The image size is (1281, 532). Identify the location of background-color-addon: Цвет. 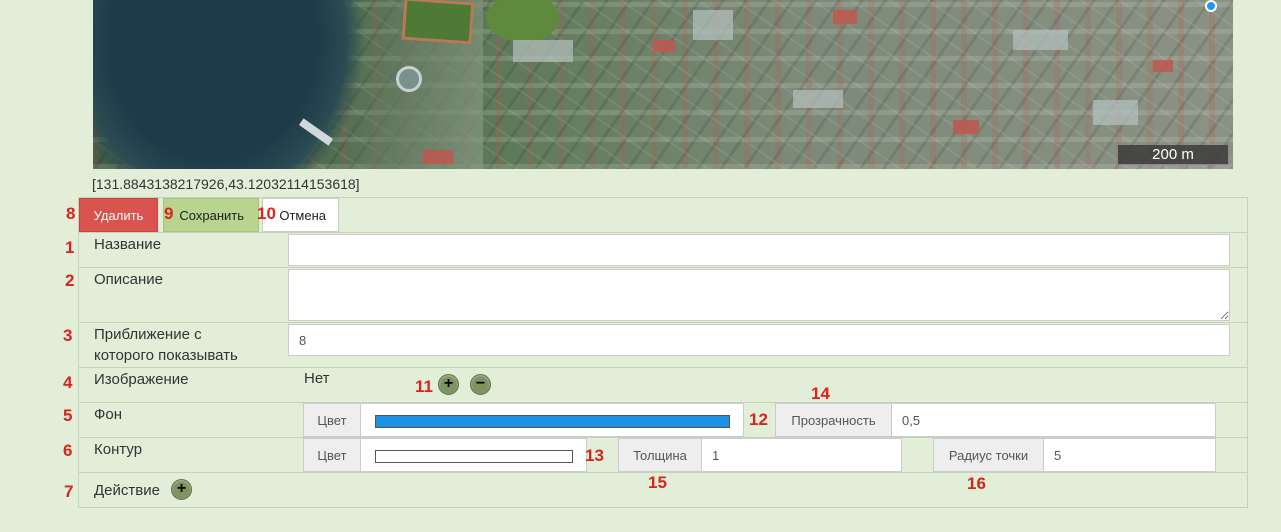
(332, 420).